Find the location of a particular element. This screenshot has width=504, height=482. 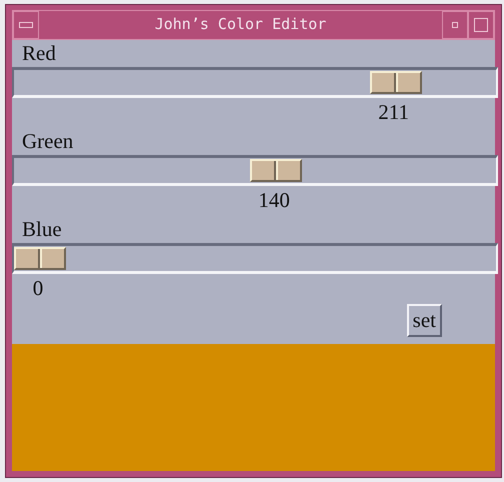

window-title: John’s Color Editor is located at coordinates (241, 24).